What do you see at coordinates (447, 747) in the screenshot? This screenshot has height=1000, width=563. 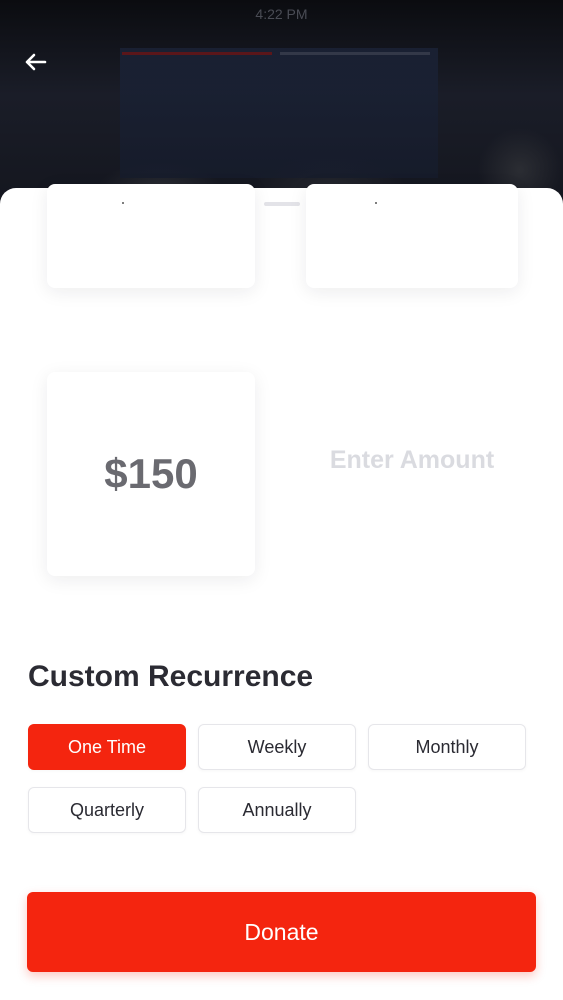 I see `recurrence-option-monthly: Monthly` at bounding box center [447, 747].